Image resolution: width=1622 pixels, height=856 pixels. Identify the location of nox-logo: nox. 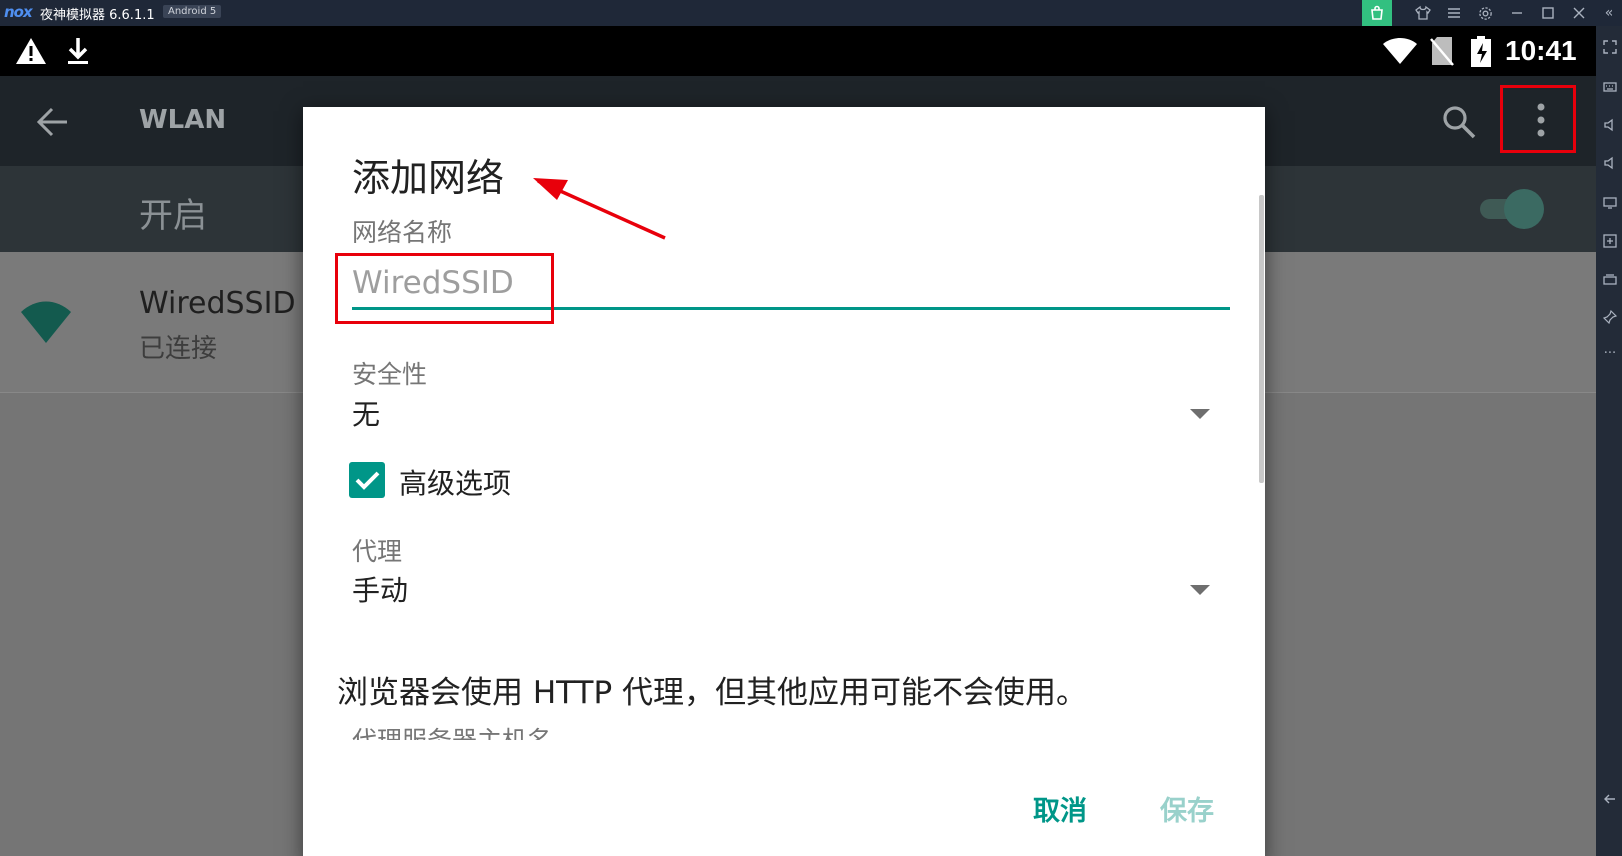
(18, 12).